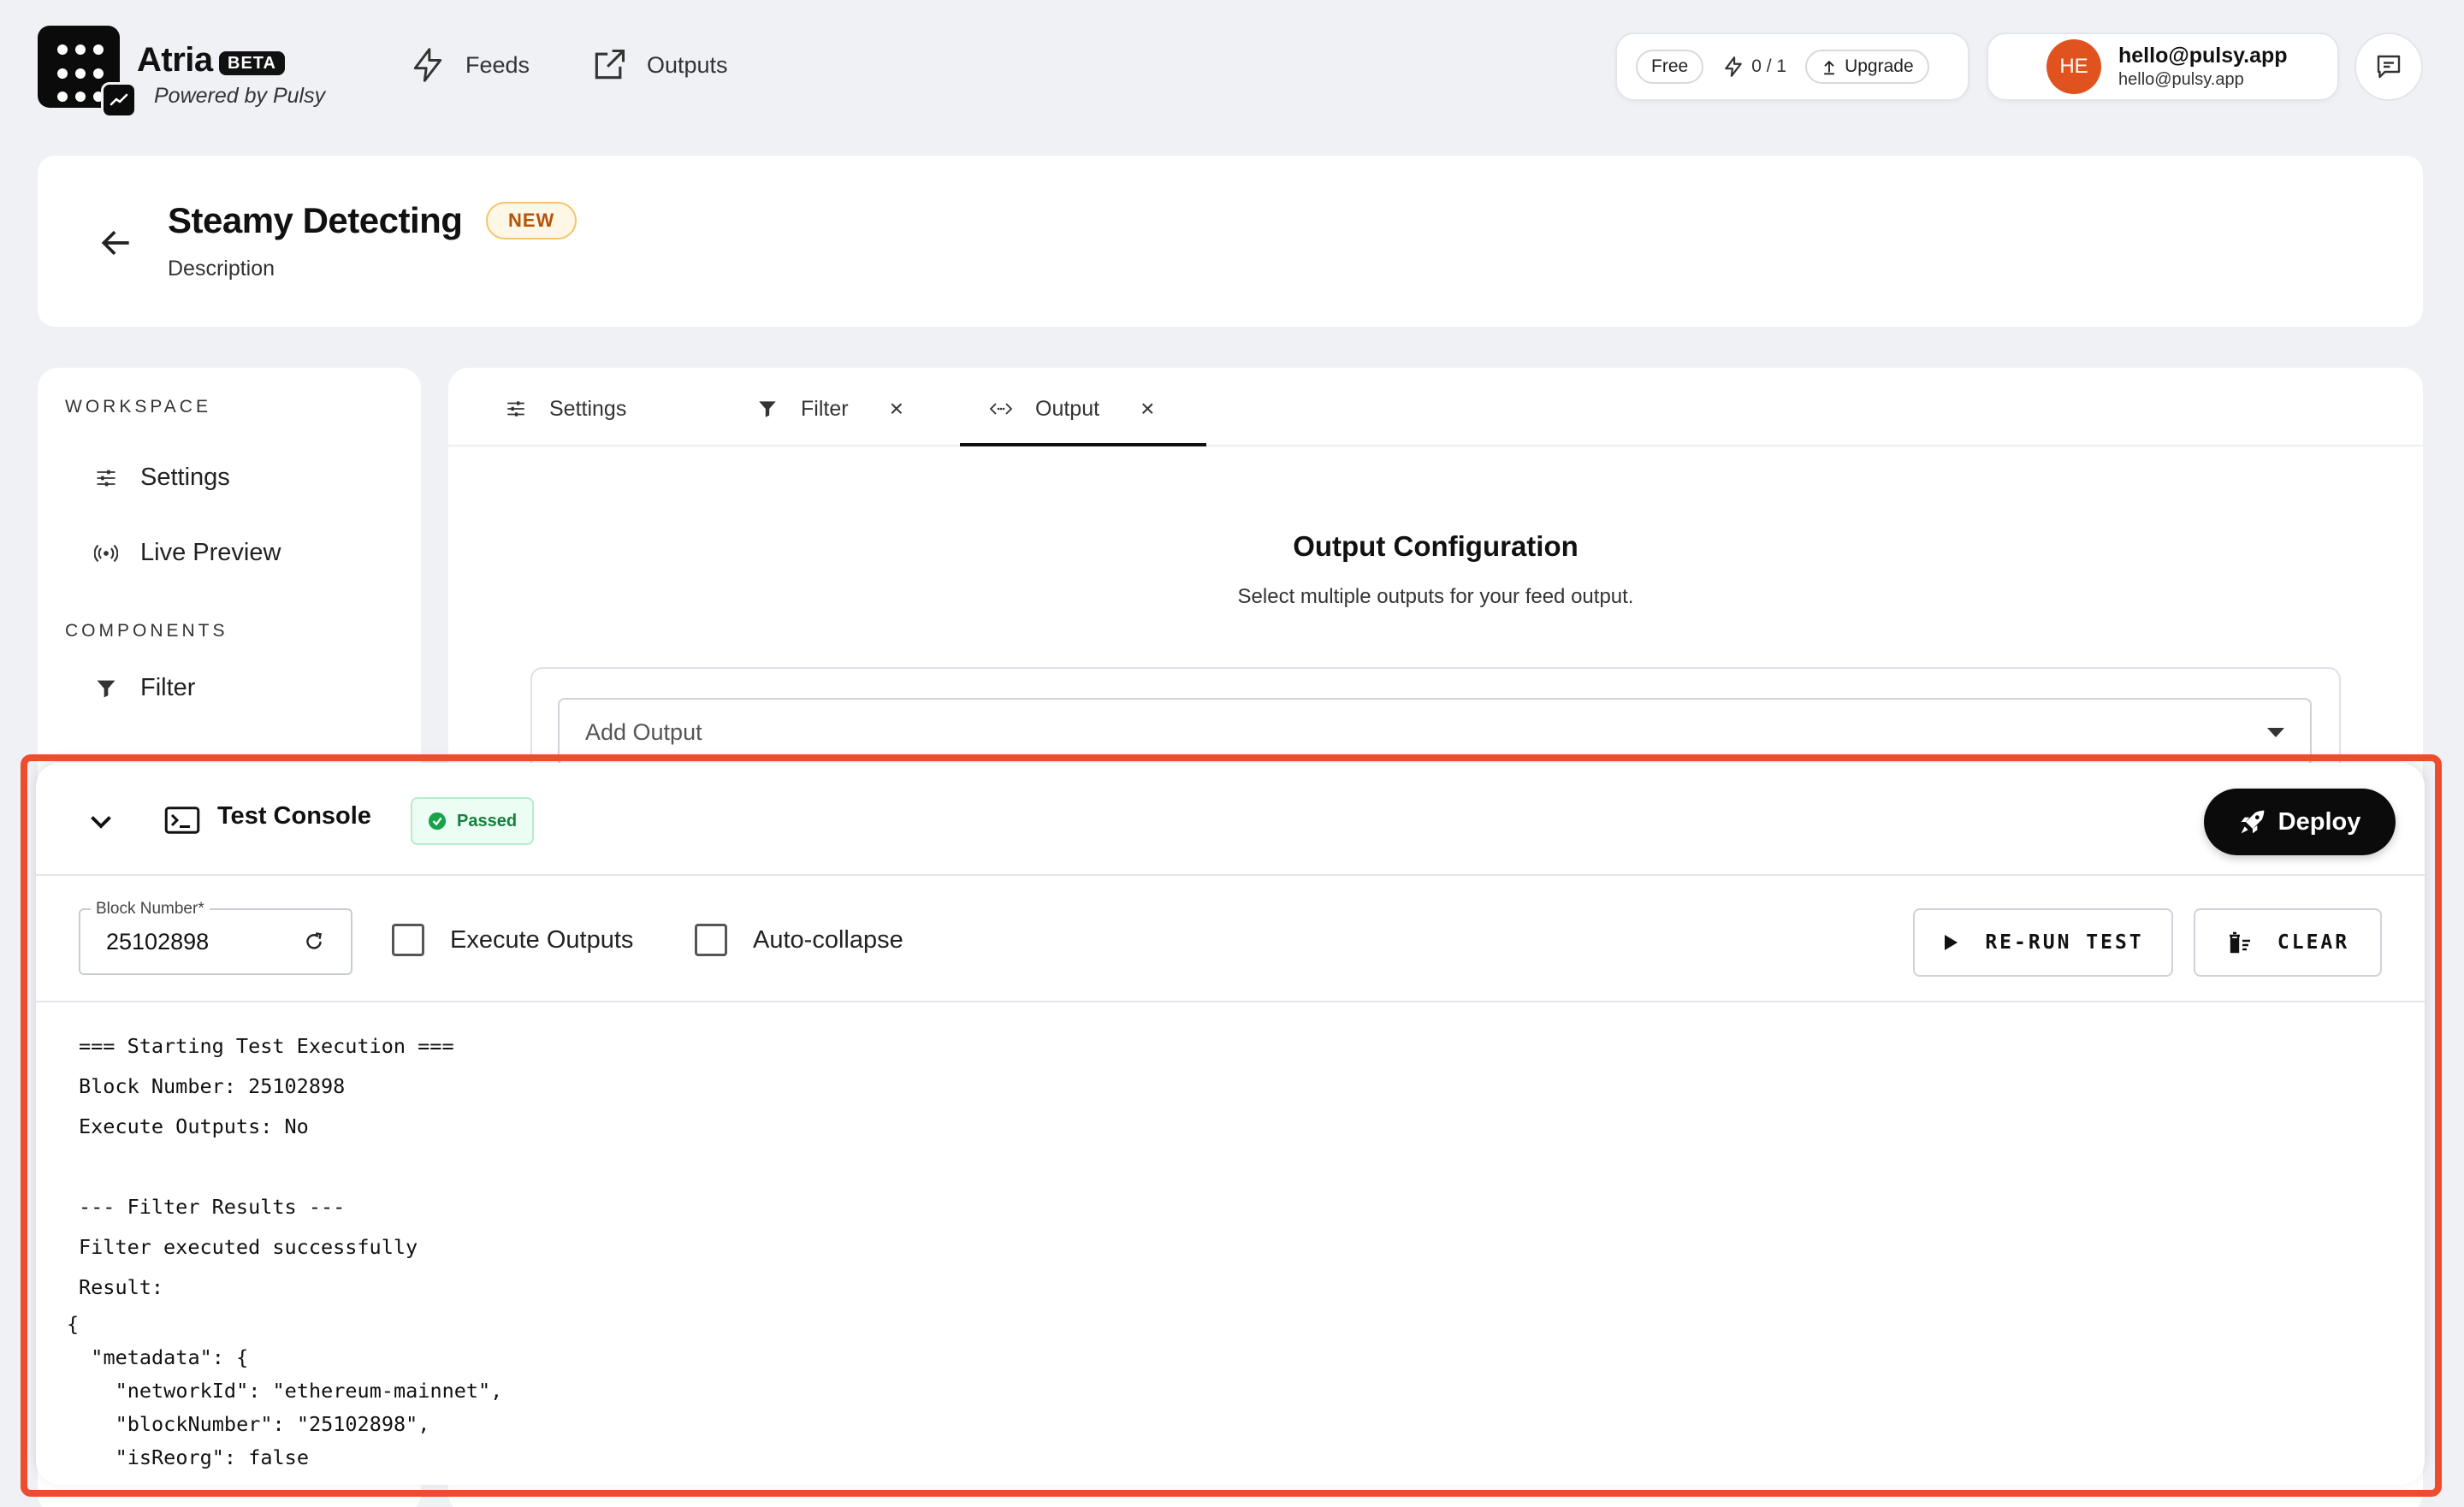  What do you see at coordinates (1879, 66) in the screenshot?
I see `upgrade-label: Upgrade` at bounding box center [1879, 66].